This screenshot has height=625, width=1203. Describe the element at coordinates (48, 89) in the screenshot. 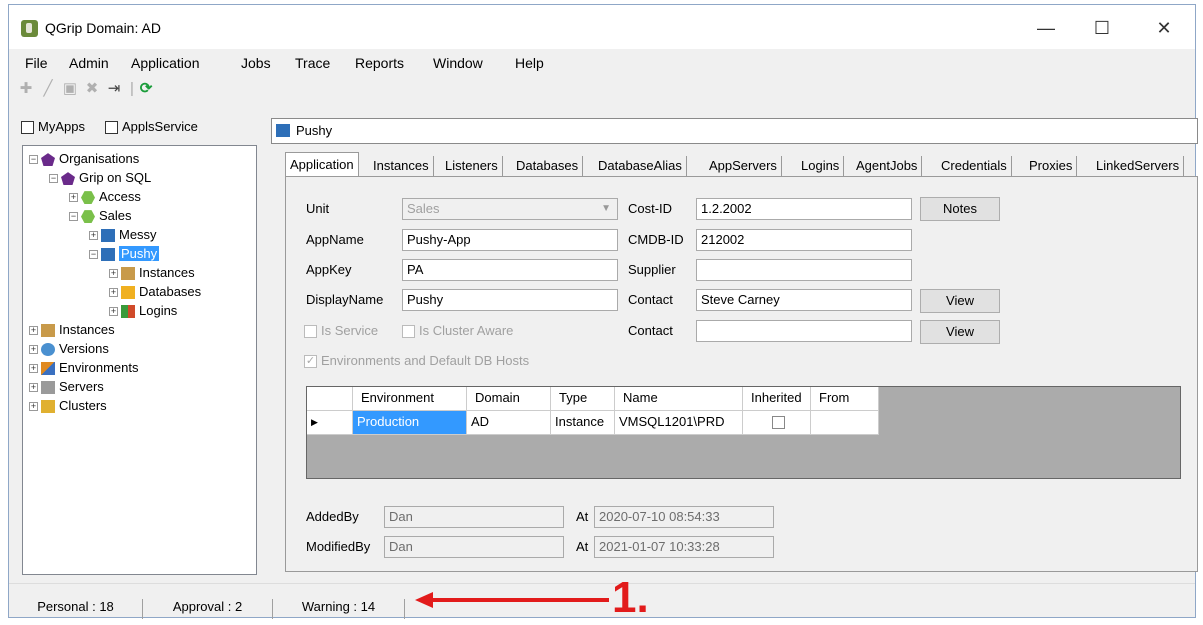

I see `edit-icon: ╱` at that location.